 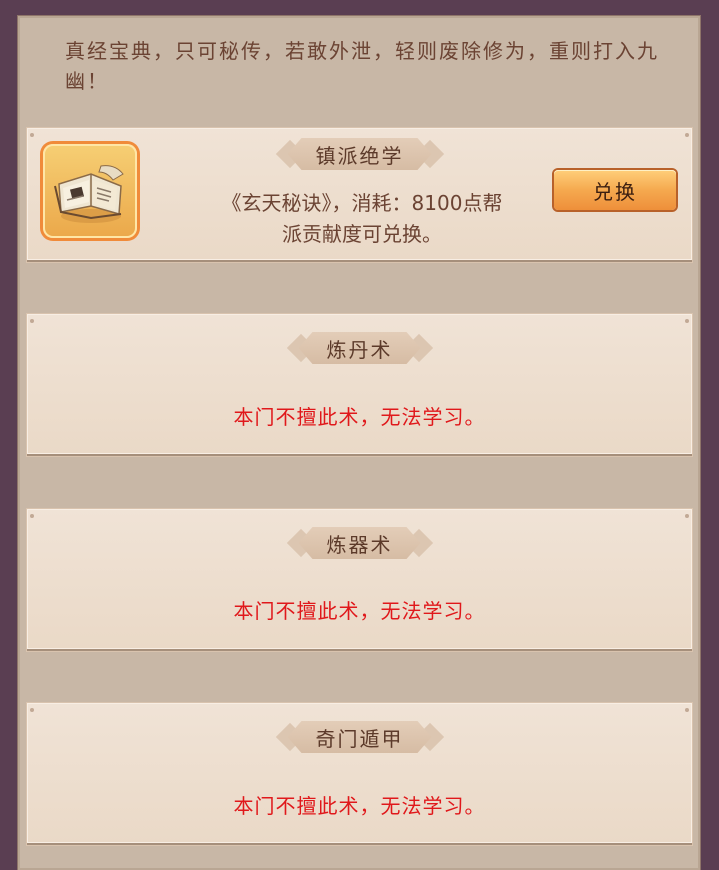 I want to click on featured-title-badge: 镇派绝学, so click(x=359, y=154).